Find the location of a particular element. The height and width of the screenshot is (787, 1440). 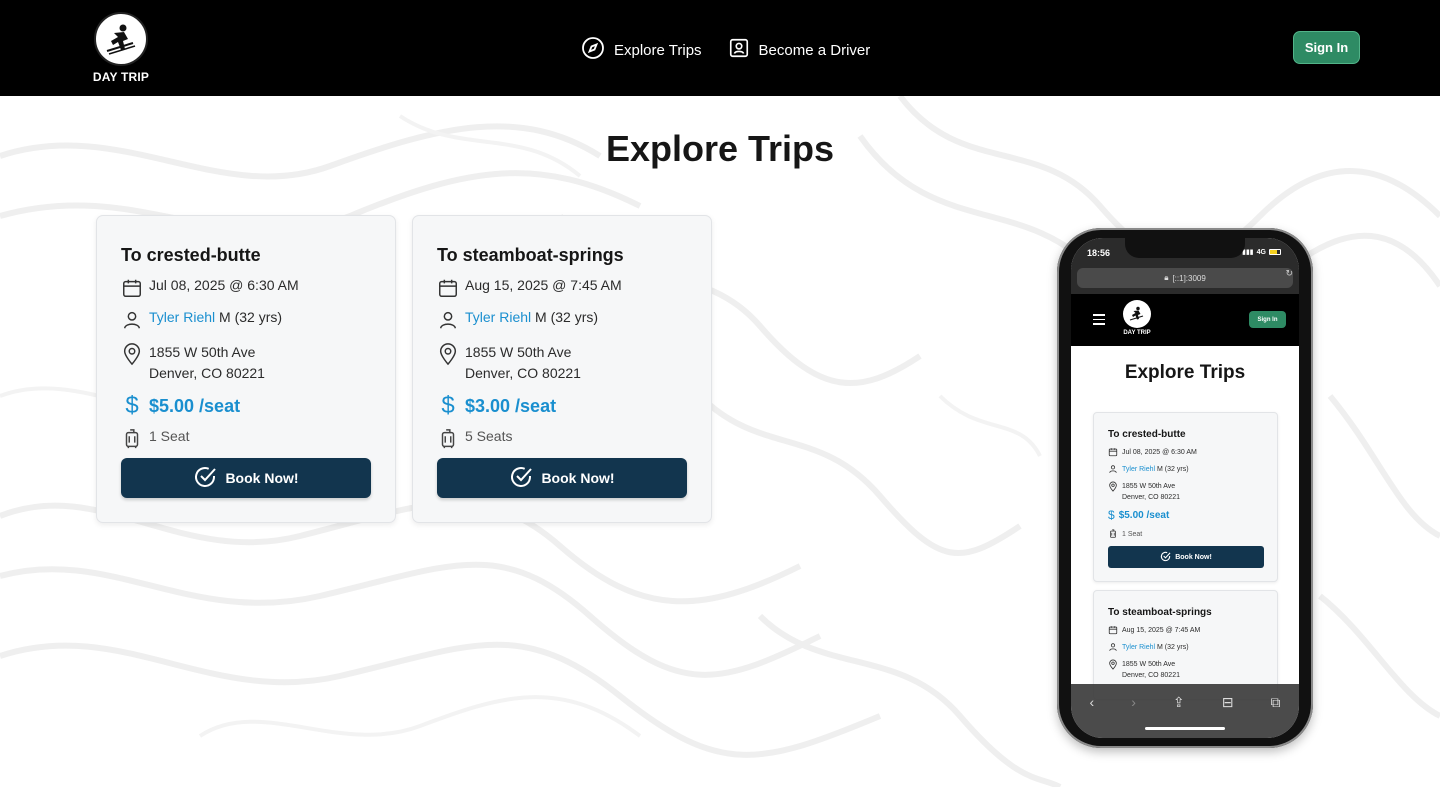

trip-seats: 5 Seats is located at coordinates (489, 436).